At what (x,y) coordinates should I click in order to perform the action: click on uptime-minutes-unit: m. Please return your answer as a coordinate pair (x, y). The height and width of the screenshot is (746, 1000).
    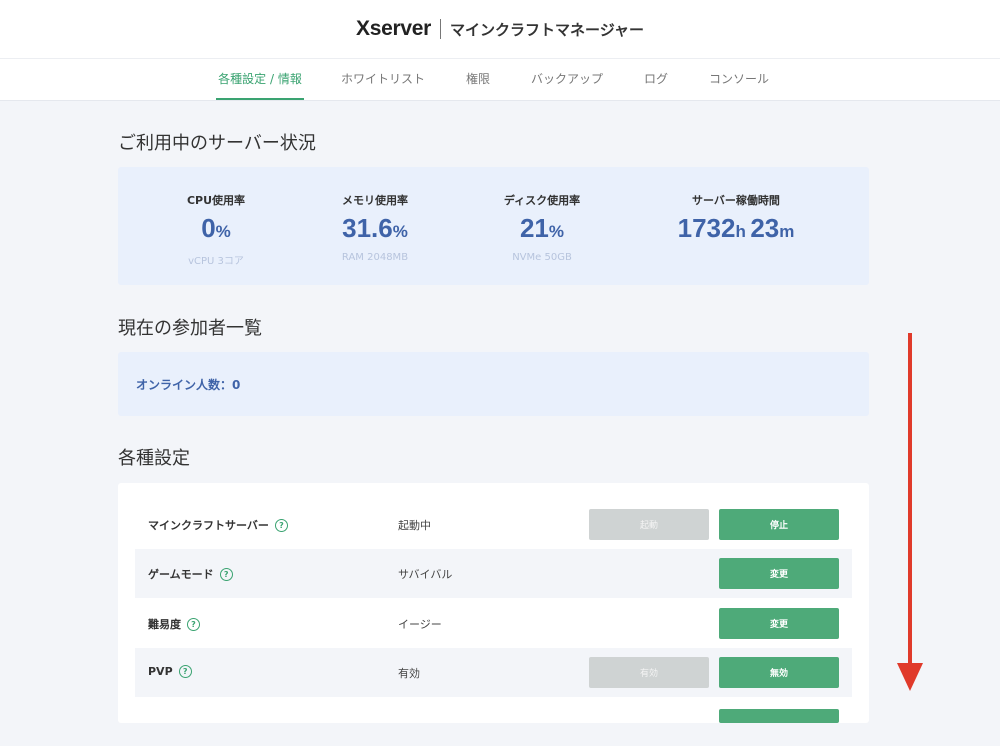
    Looking at the image, I should click on (787, 231).